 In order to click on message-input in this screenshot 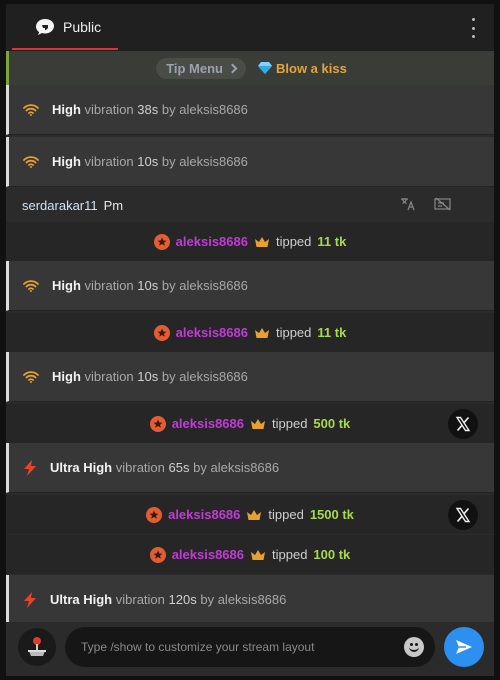, I will do `click(231, 647)`.